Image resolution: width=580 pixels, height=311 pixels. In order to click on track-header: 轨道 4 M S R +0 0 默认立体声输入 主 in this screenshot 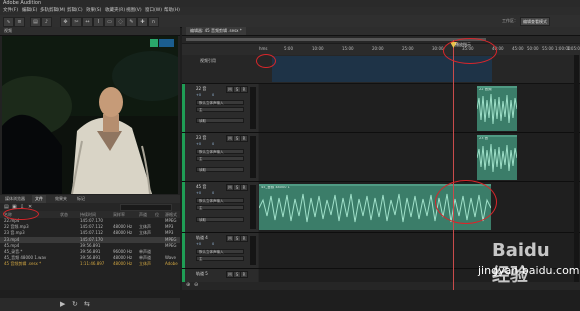, I will do `click(220, 250)`.